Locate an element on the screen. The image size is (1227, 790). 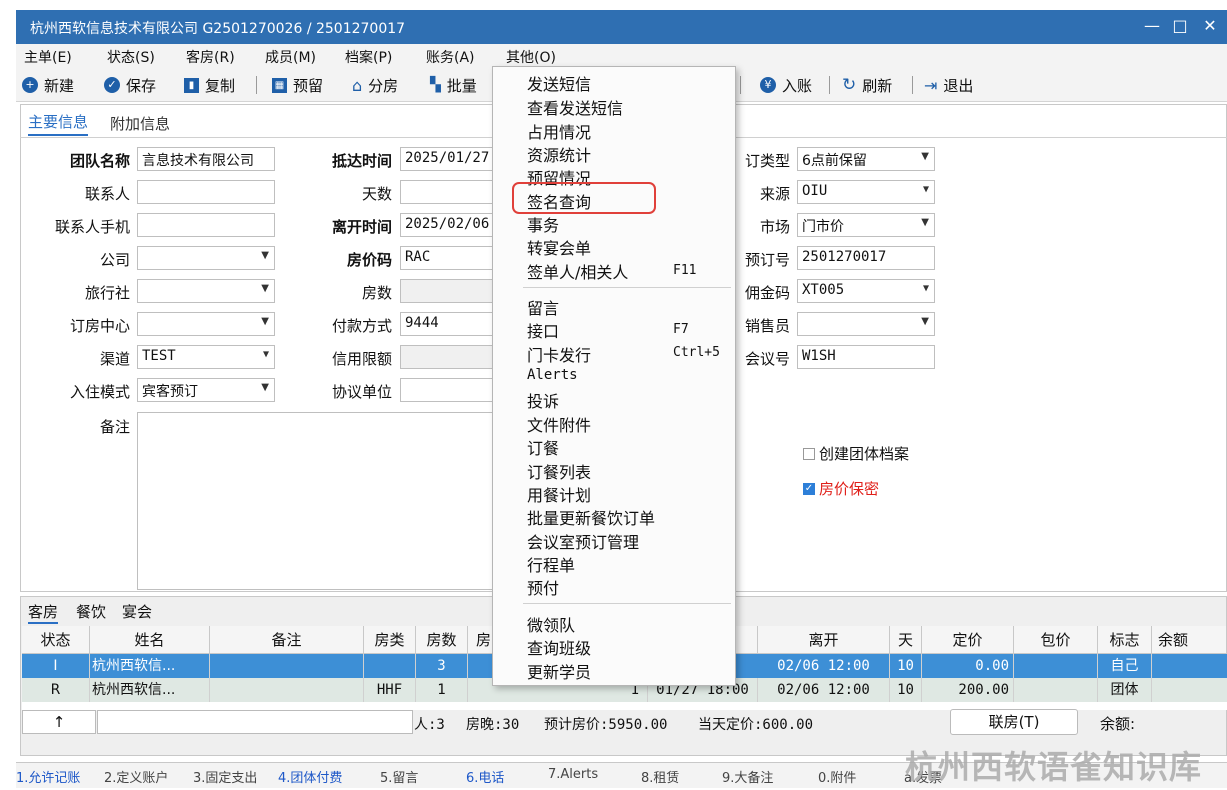
menu-item-occupancy: 占用情况 is located at coordinates (559, 131).